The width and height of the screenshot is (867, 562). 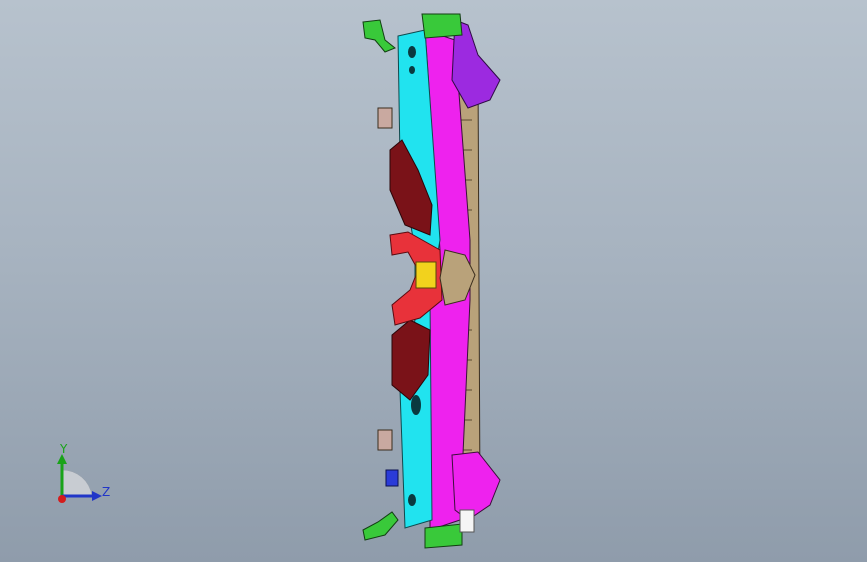 What do you see at coordinates (380, 526) in the screenshot?
I see `green-left-bottom-hook` at bounding box center [380, 526].